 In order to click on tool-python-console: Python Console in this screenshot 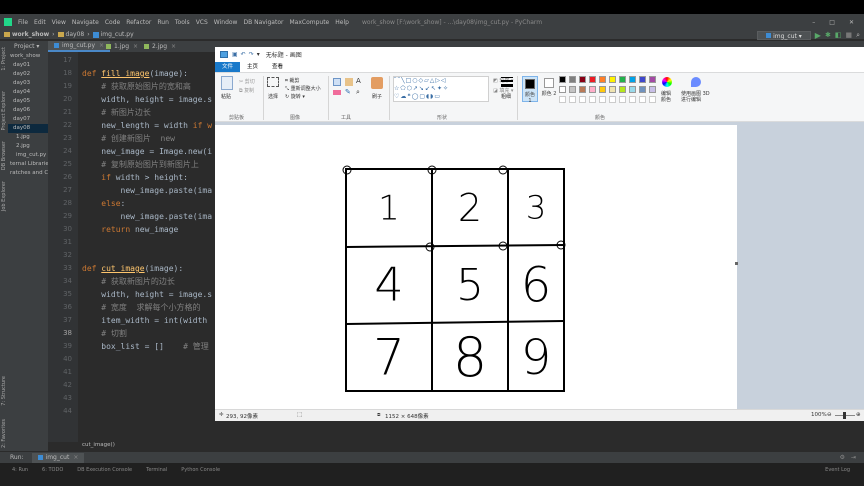, I will do `click(200, 470)`.